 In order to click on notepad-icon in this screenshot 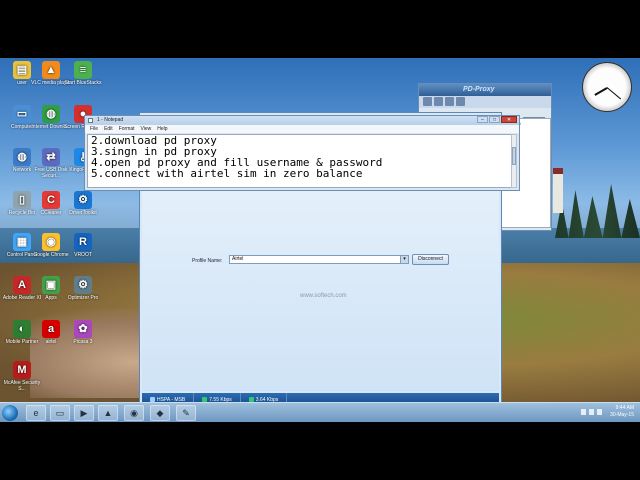, I will do `click(90, 120)`.